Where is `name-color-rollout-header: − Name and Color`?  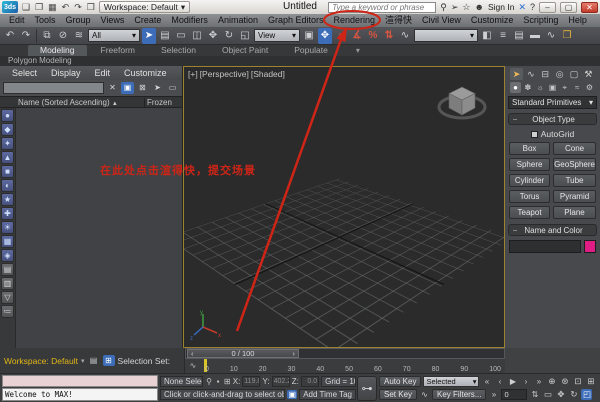 name-color-rollout-header: − Name and Color is located at coordinates (552, 230).